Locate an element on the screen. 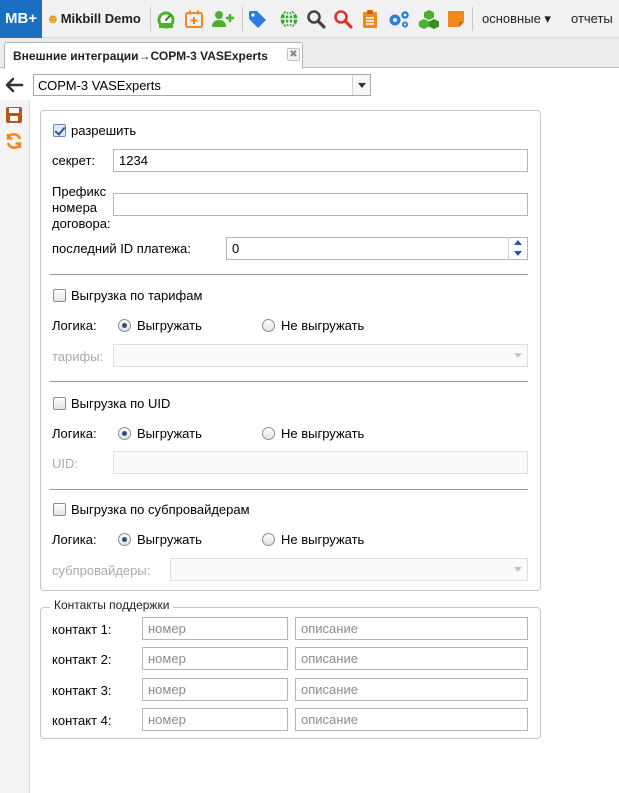 The image size is (619, 793). secret-label: секрет: is located at coordinates (74, 160).